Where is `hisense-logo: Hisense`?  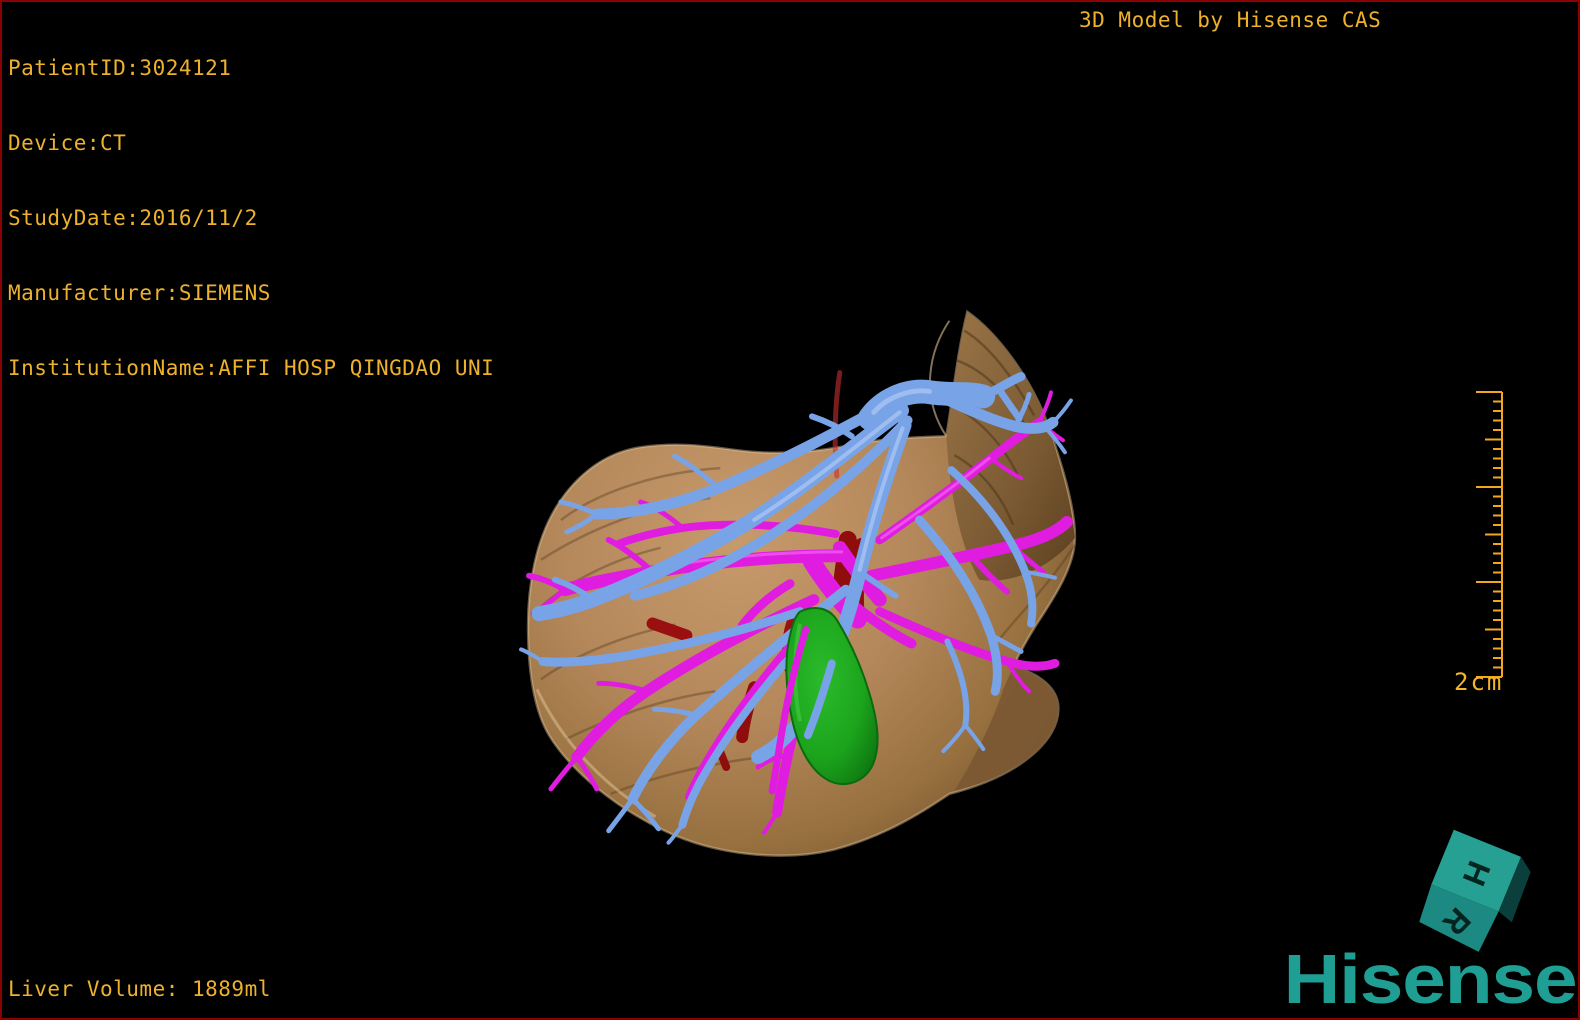
hisense-logo: Hisense is located at coordinates (1430, 979).